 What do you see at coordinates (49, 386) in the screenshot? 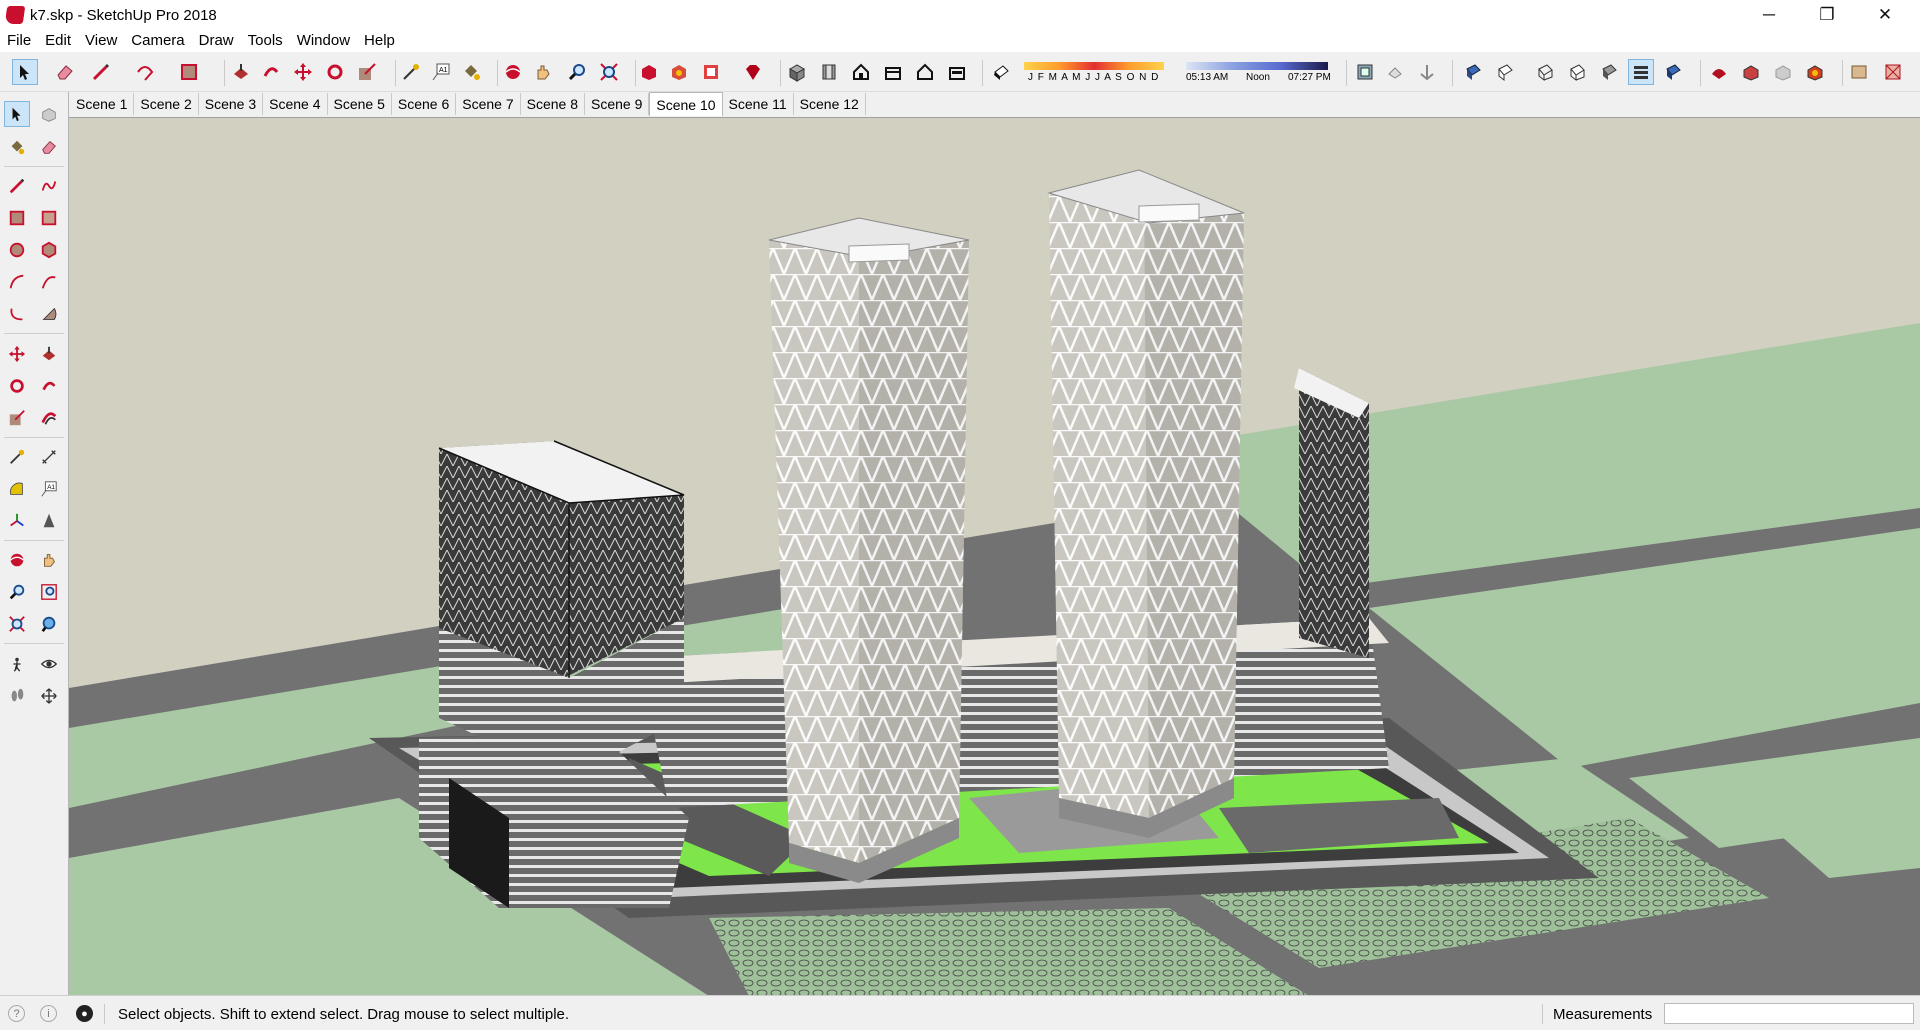
I see `follow-me-icon` at bounding box center [49, 386].